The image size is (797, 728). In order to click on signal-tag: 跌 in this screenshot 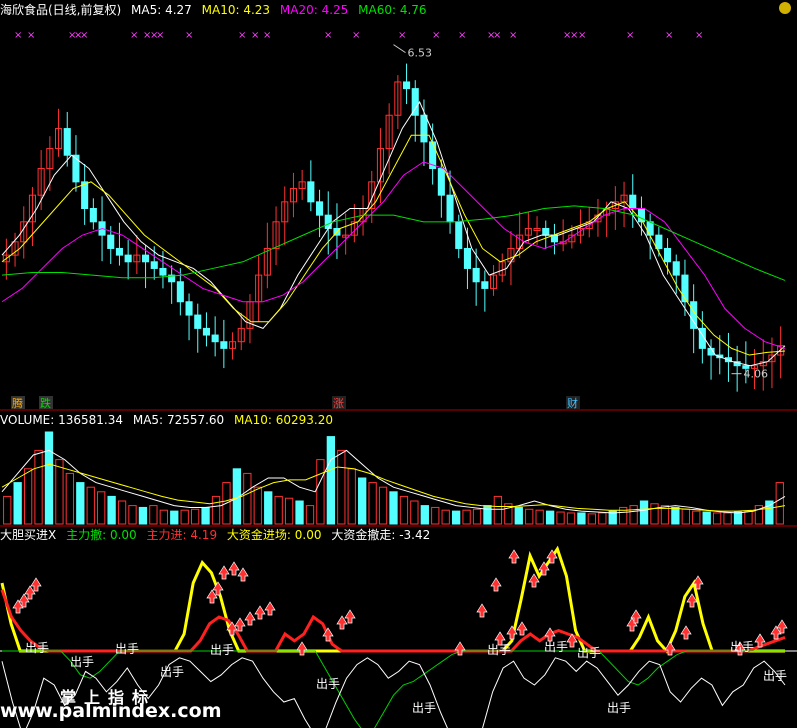, I will do `click(45, 403)`.